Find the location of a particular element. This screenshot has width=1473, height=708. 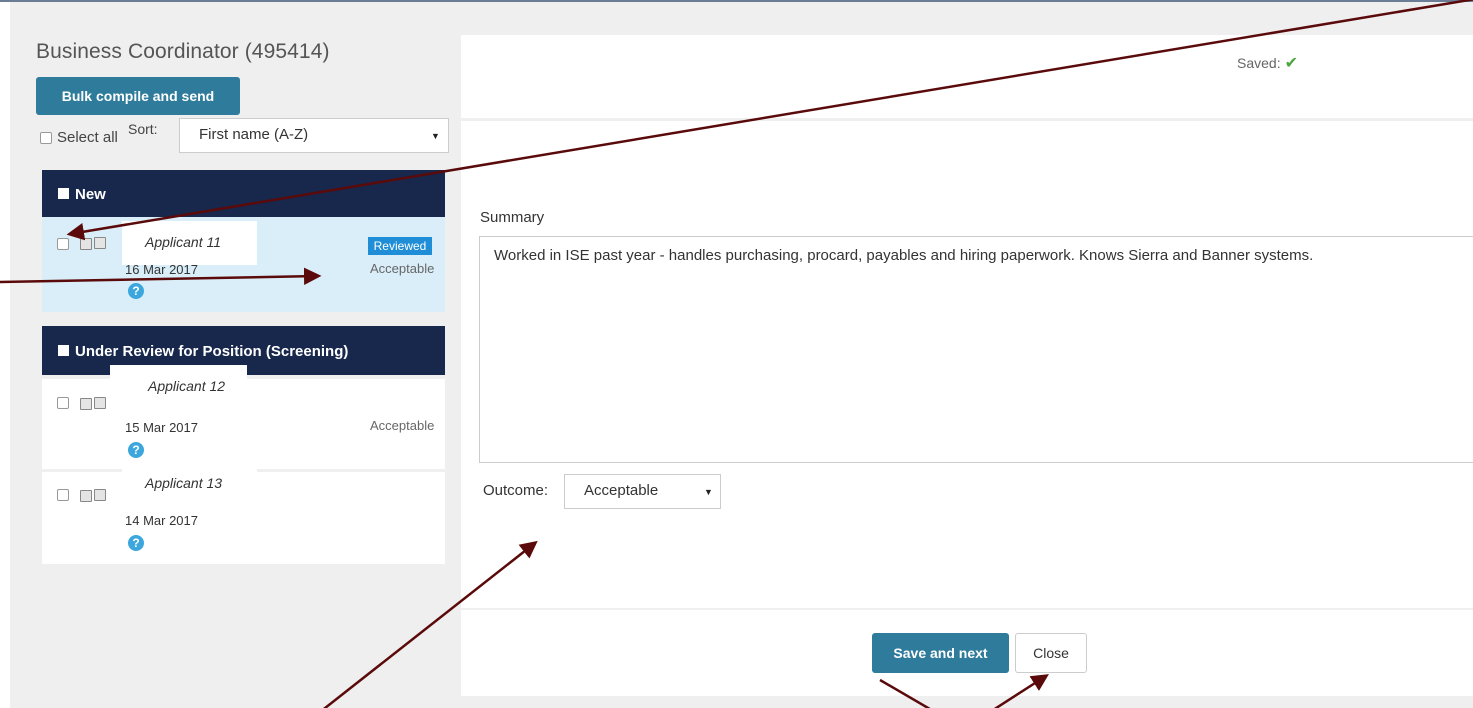

select-all-label: Select all is located at coordinates (87, 137).